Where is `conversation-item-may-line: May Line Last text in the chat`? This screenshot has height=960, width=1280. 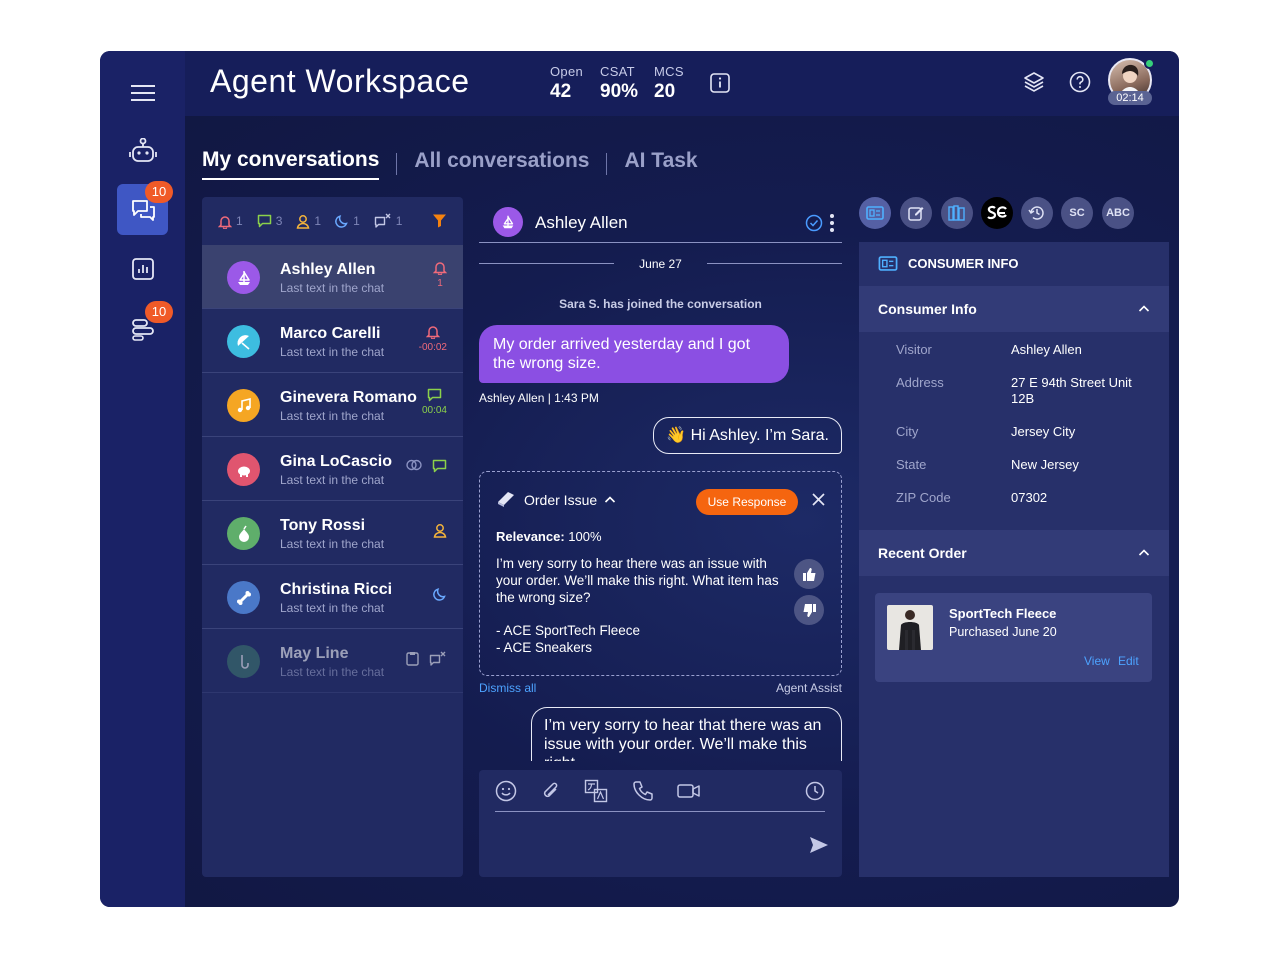
conversation-item-may-line: May Line Last text in the chat is located at coordinates (332, 661).